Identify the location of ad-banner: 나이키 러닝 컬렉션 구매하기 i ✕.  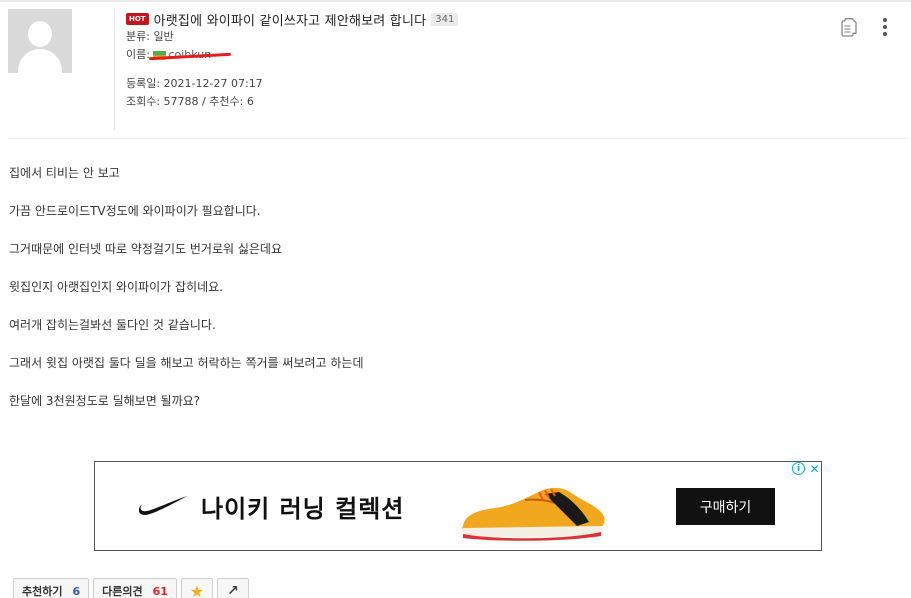
(458, 506).